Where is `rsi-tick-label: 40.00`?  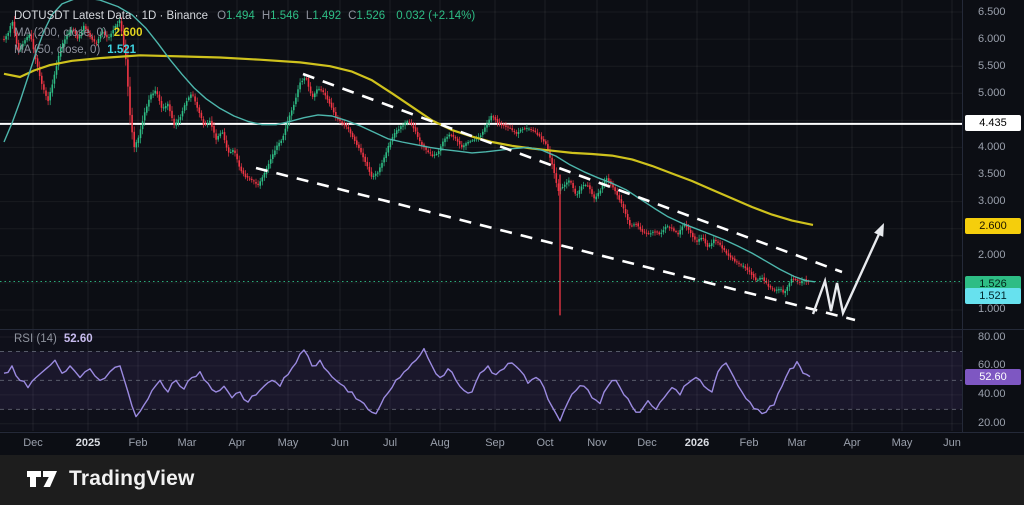 rsi-tick-label: 40.00 is located at coordinates (992, 394).